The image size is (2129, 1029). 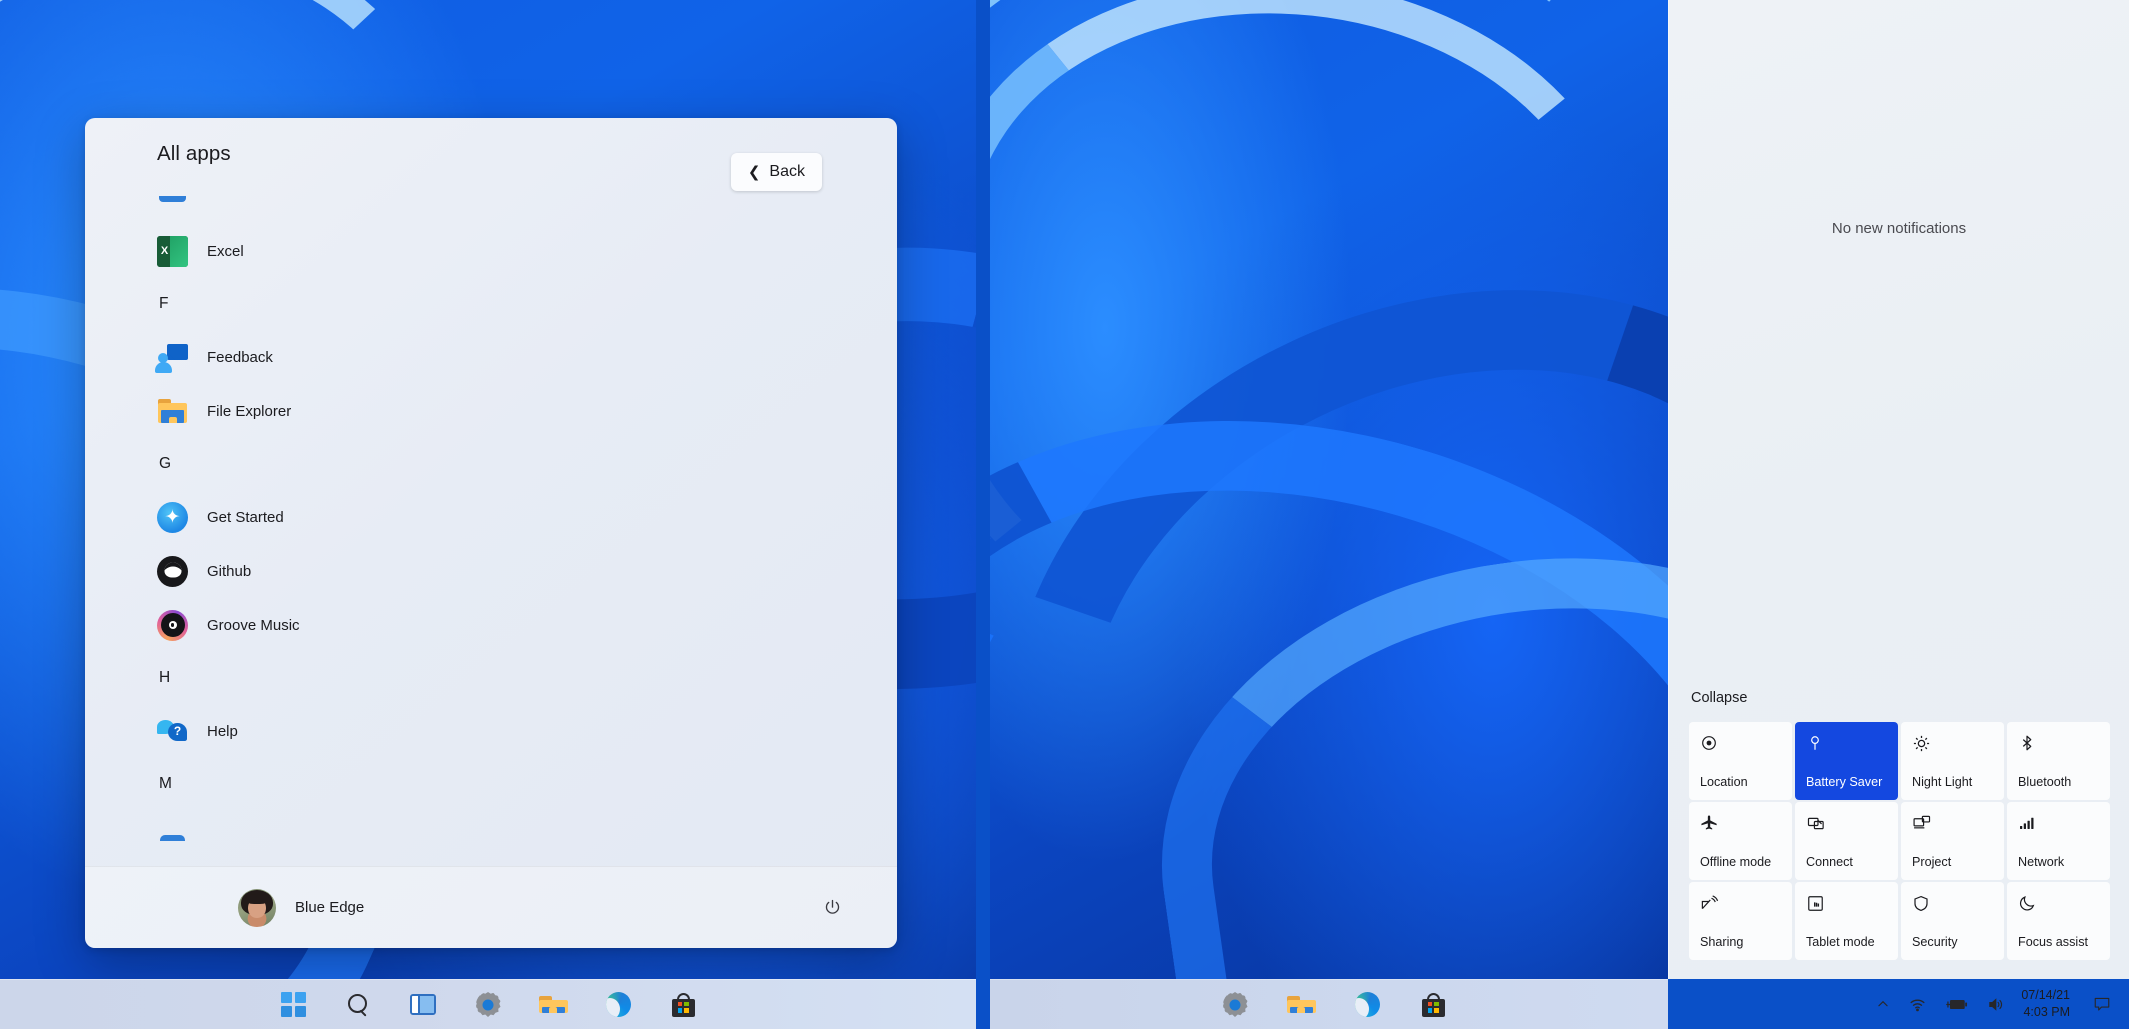 What do you see at coordinates (1952, 841) in the screenshot?
I see `quick-tile-project: Project` at bounding box center [1952, 841].